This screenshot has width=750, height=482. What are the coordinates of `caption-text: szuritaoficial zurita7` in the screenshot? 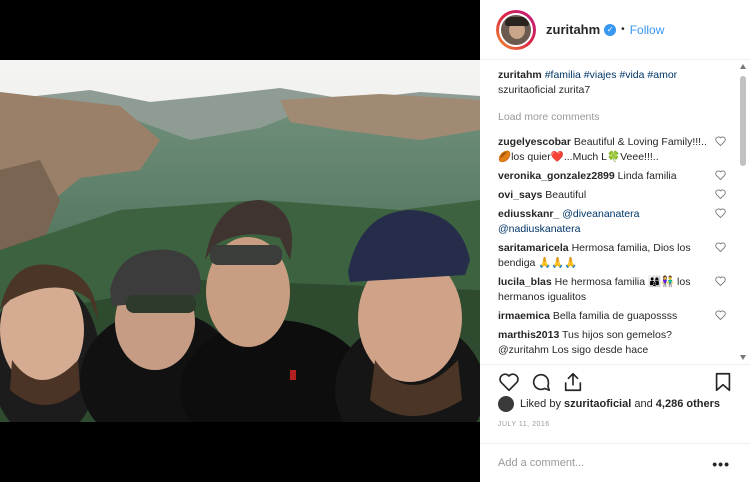 It's located at (544, 90).